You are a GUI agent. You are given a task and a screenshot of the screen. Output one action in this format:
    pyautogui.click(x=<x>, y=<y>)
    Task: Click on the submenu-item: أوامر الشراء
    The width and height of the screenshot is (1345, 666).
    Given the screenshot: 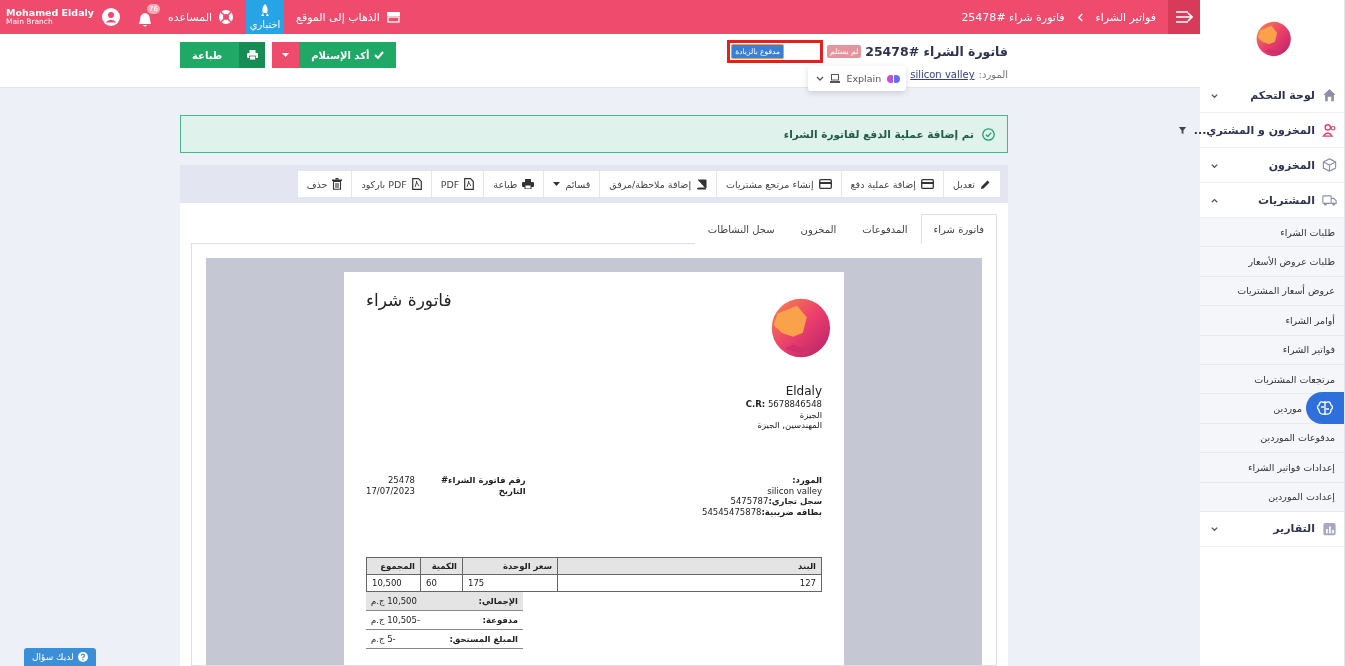 What is the action you would take?
    pyautogui.click(x=1310, y=320)
    